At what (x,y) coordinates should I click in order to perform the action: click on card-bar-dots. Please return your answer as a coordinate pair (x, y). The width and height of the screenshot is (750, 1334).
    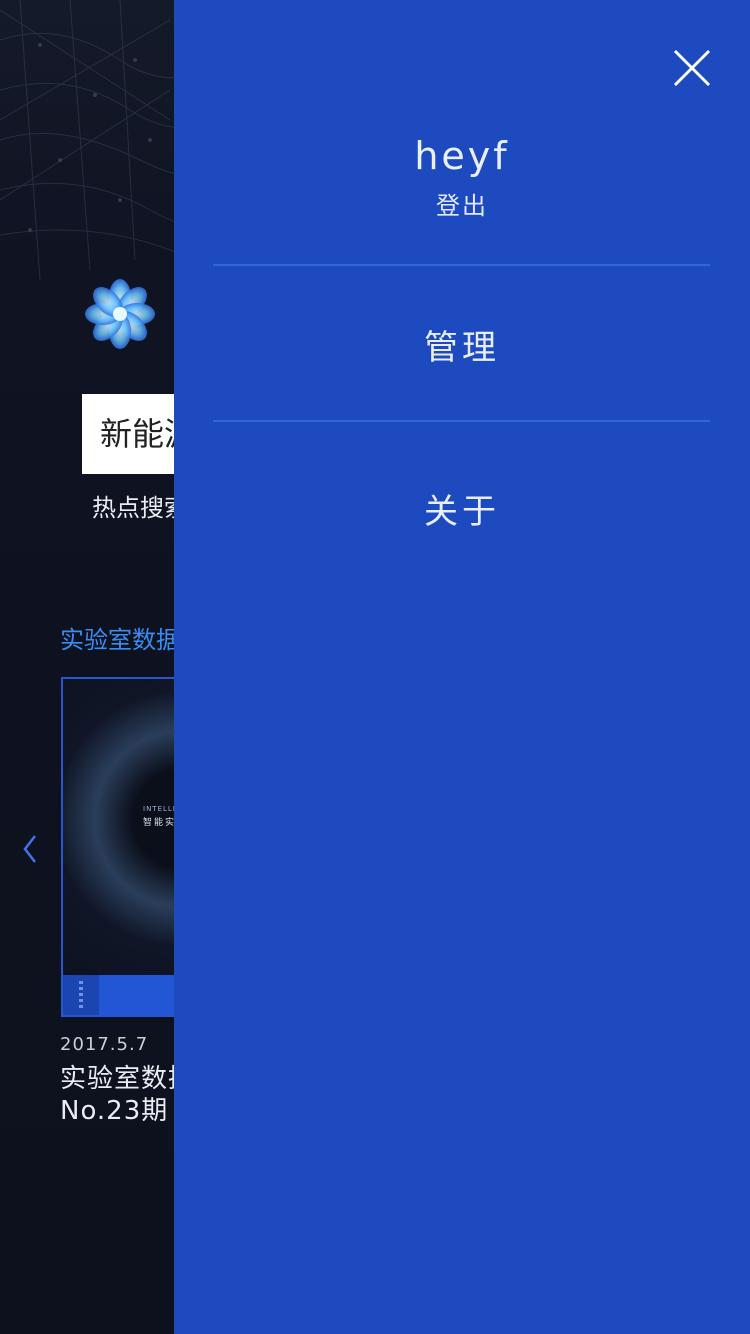
    Looking at the image, I should click on (81, 996).